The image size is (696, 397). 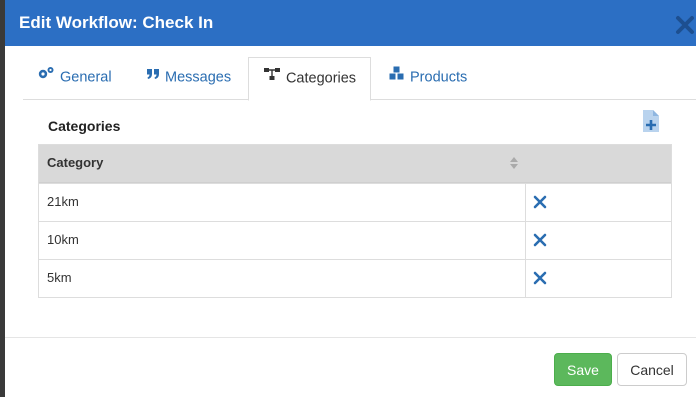 I want to click on table-row: 21km, so click(x=355, y=202).